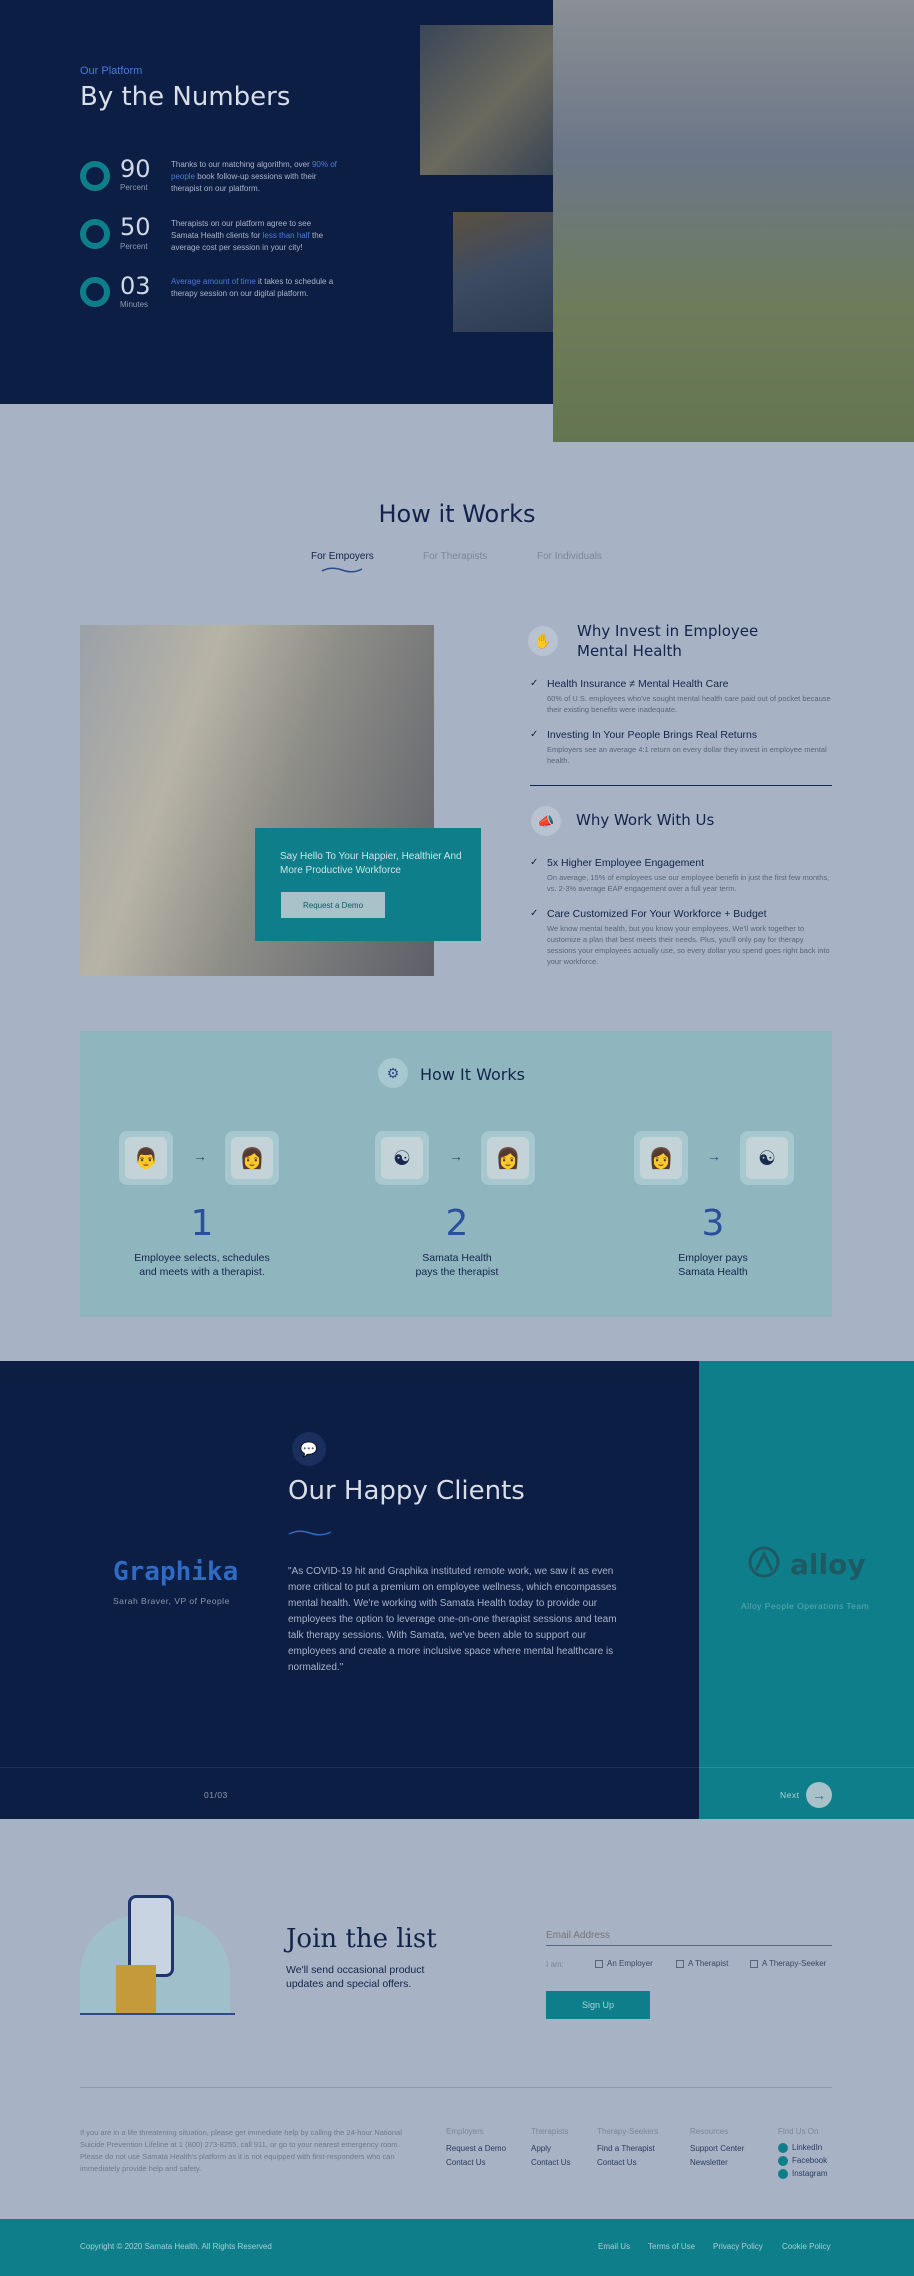 The image size is (914, 2276). What do you see at coordinates (668, 641) in the screenshot?
I see `invest-title: Why Invest in Employee Mental Health` at bounding box center [668, 641].